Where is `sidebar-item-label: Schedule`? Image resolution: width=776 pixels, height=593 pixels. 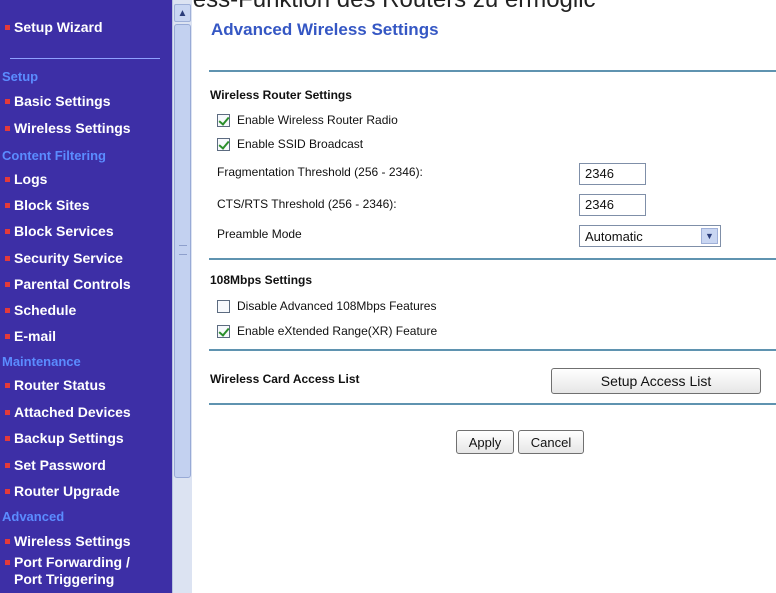 sidebar-item-label: Schedule is located at coordinates (45, 310).